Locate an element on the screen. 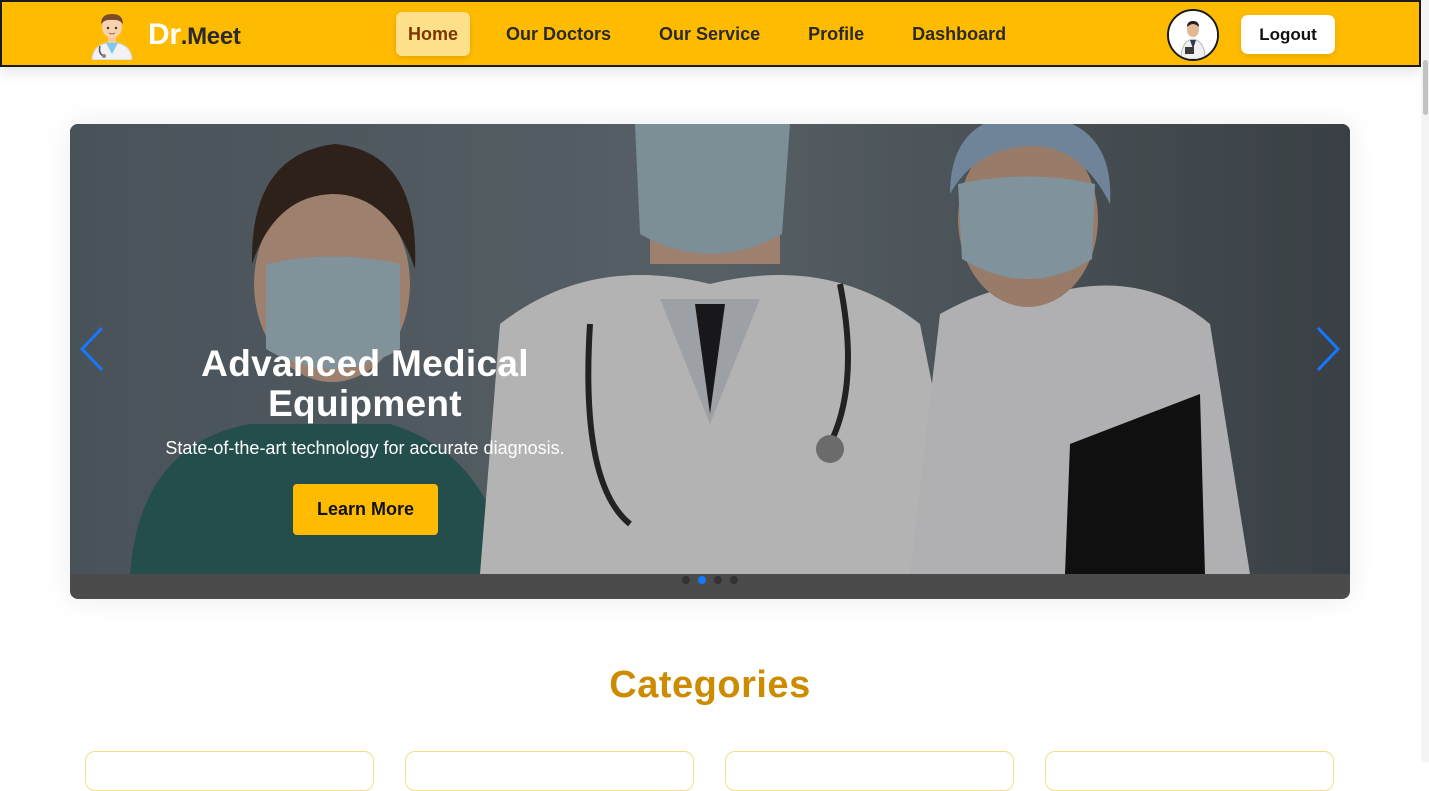 Image resolution: width=1429 pixels, height=791 pixels. brand: Dr.Meet is located at coordinates (163, 35).